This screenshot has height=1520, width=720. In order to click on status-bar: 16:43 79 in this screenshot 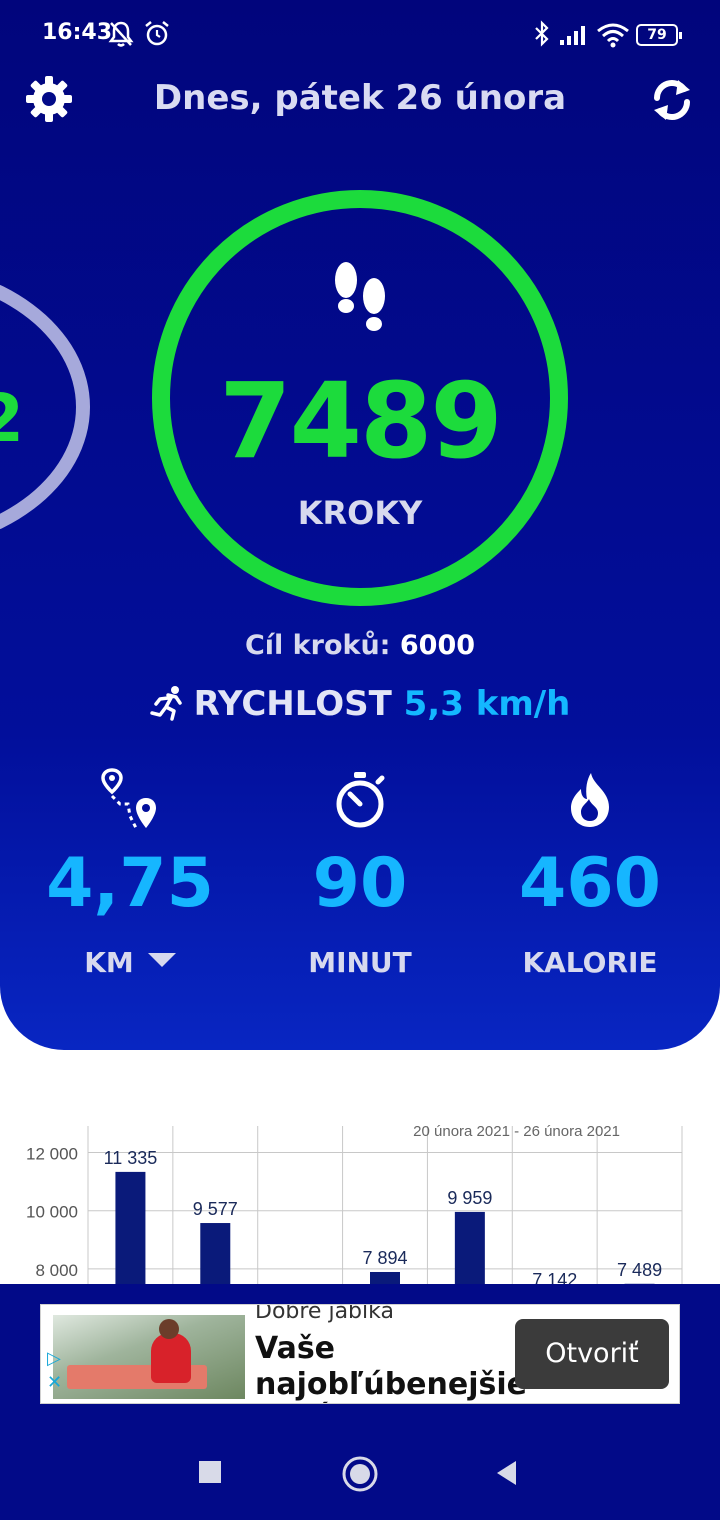, I will do `click(360, 35)`.